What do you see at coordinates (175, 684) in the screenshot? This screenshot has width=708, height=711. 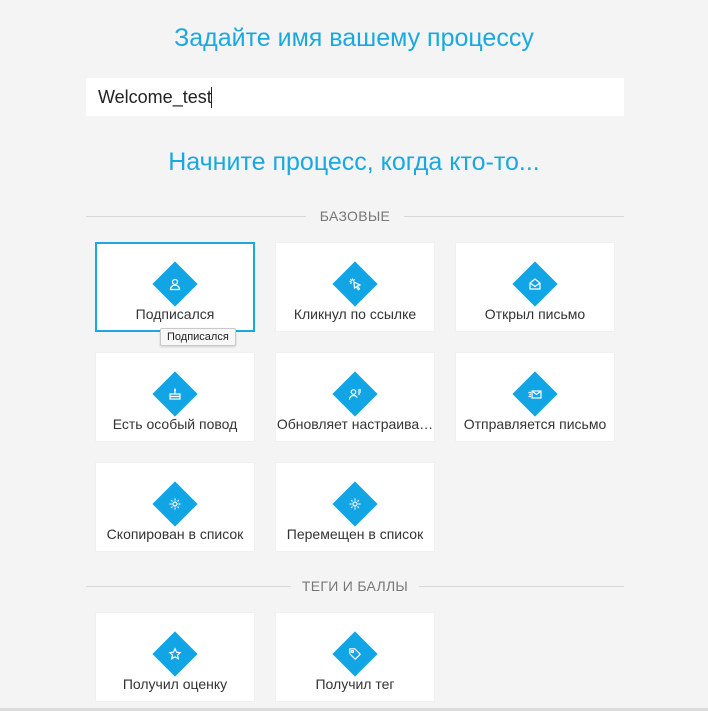 I see `trigger-label: Получил оценку` at bounding box center [175, 684].